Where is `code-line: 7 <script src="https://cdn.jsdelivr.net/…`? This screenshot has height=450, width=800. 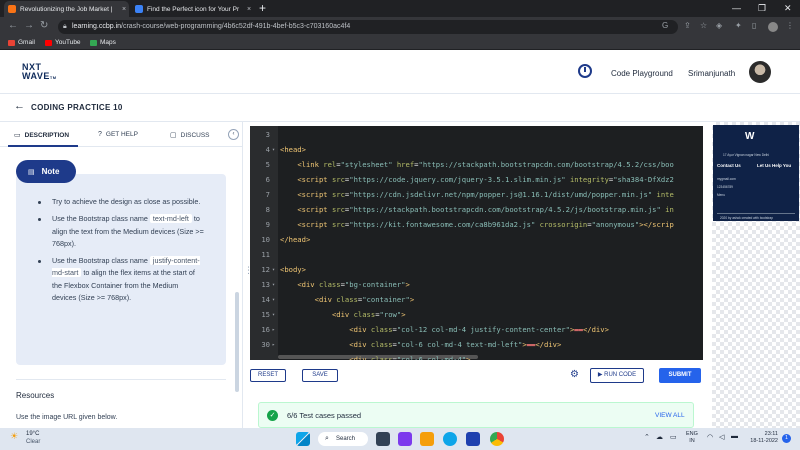 code-line: 7 <script src="https://cdn.jsdelivr.net/… is located at coordinates (476, 195).